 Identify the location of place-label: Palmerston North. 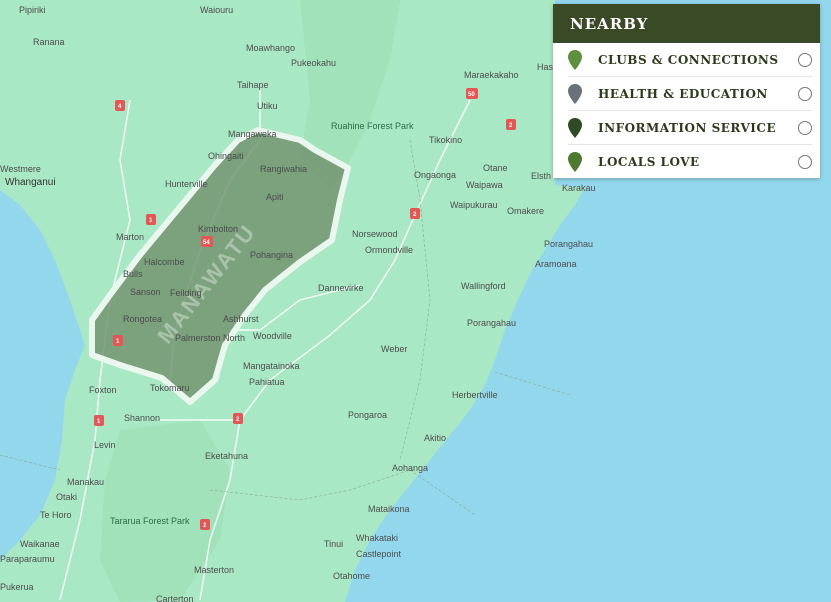
(210, 338).